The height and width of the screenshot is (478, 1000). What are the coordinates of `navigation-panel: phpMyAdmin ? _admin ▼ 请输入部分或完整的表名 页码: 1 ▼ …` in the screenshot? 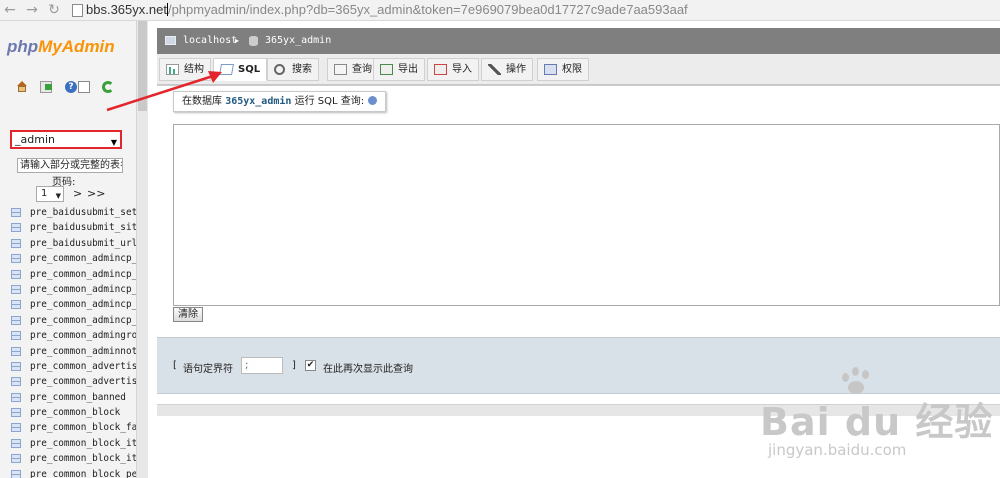 It's located at (68, 249).